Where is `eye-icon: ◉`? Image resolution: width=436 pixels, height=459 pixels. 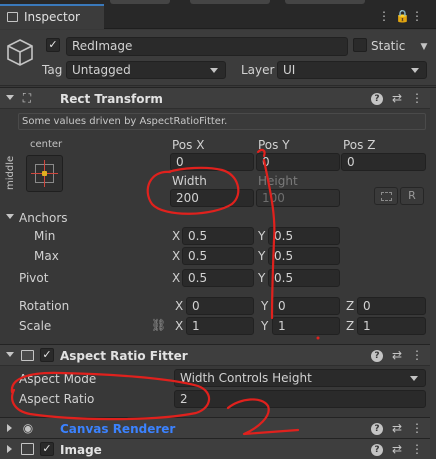 eye-icon: ◉ is located at coordinates (28, 428).